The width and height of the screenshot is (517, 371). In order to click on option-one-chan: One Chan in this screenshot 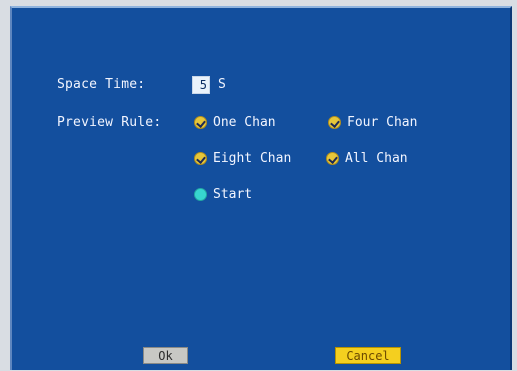, I will do `click(235, 122)`.